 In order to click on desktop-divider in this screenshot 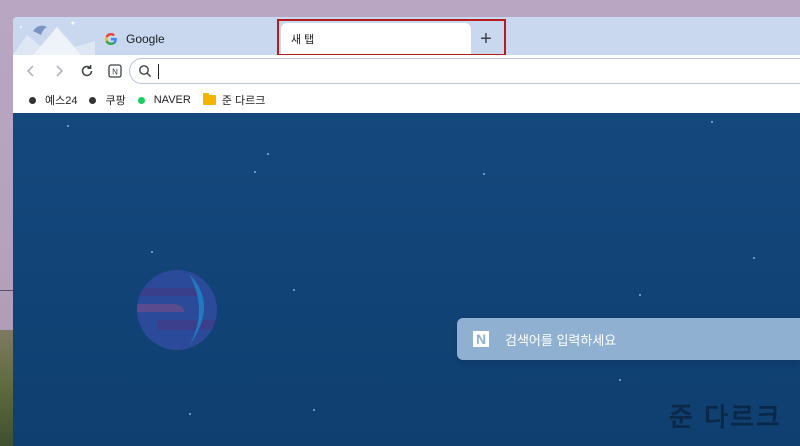, I will do `click(7, 290)`.